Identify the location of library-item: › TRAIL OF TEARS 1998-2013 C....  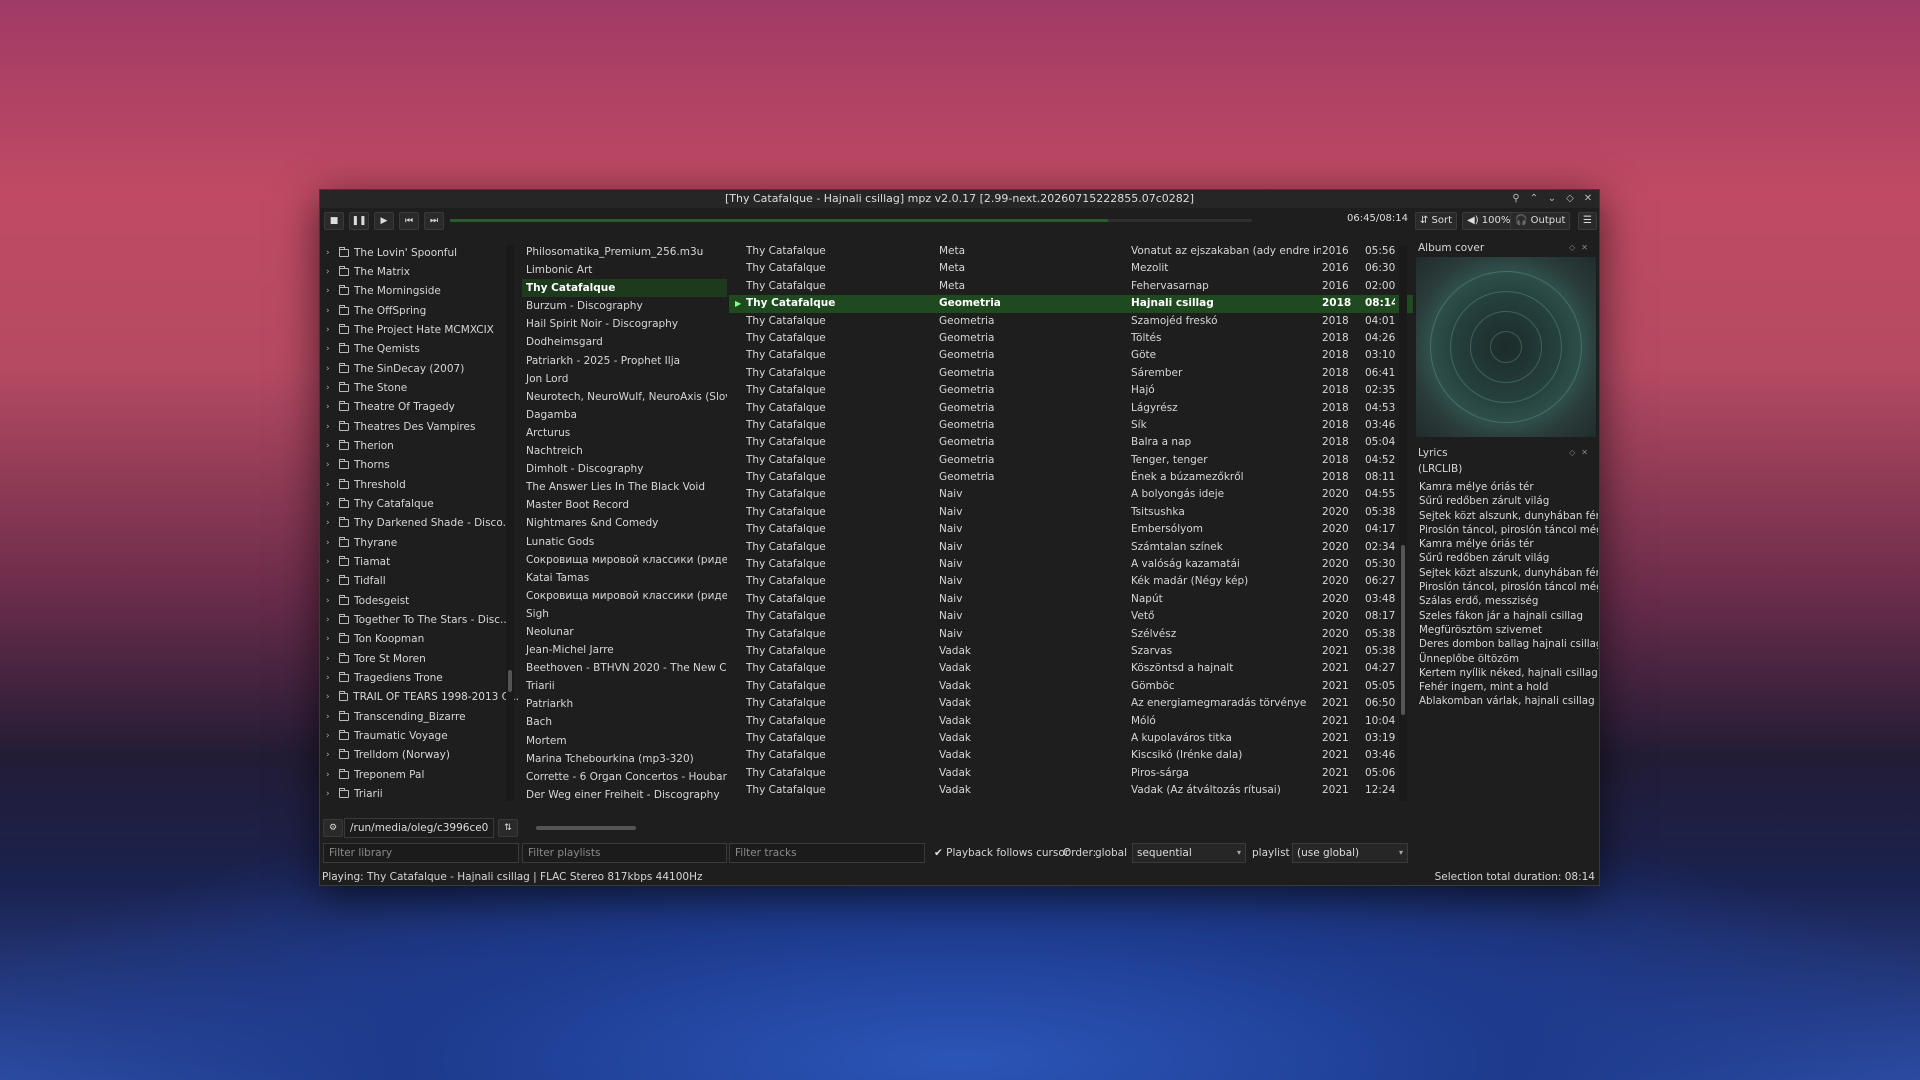
(421, 697).